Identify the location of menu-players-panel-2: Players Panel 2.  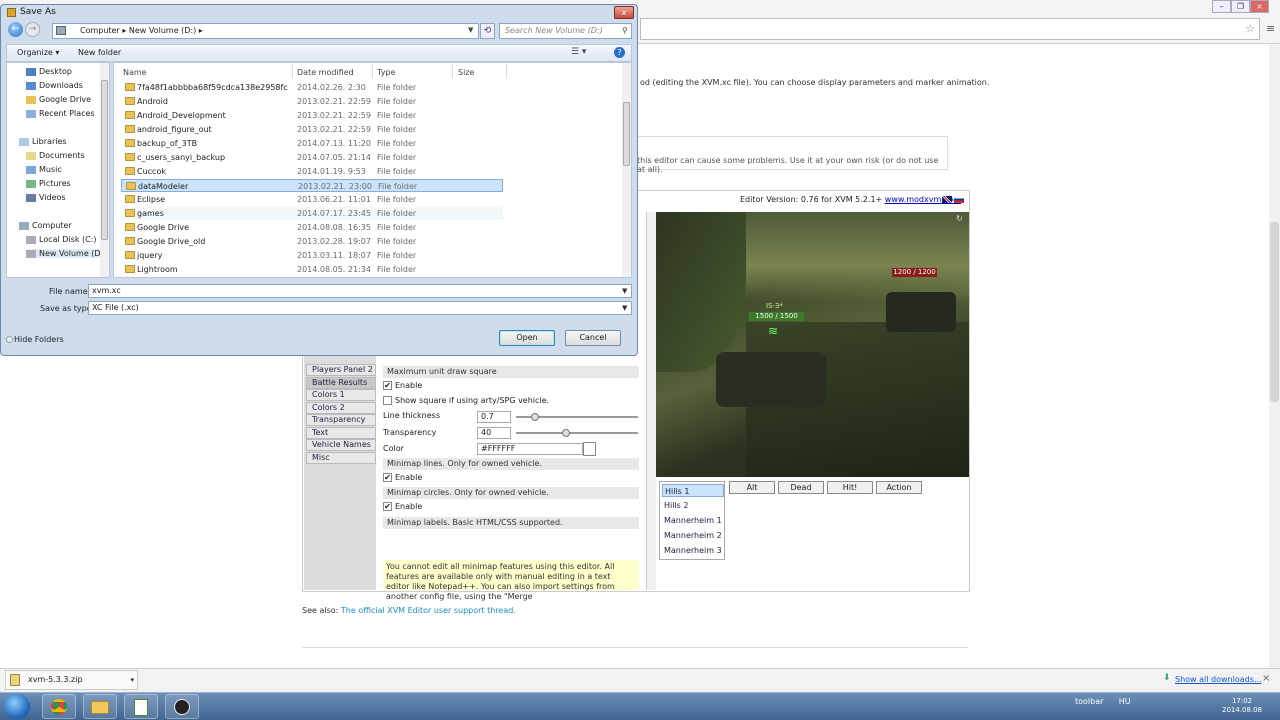
(341, 370).